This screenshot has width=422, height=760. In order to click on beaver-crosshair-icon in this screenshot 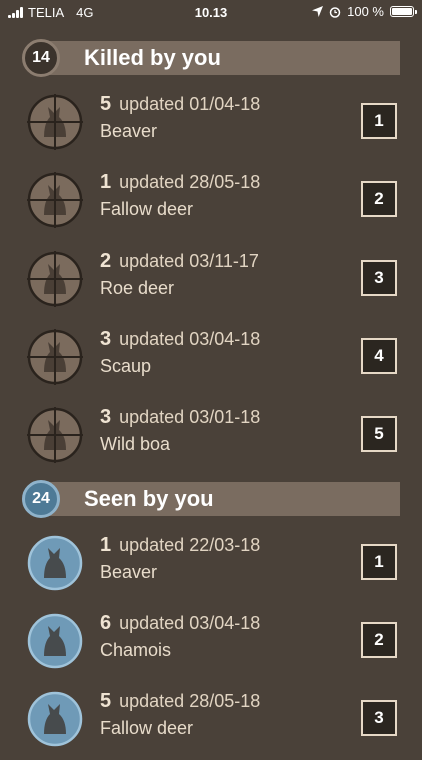, I will do `click(55, 122)`.